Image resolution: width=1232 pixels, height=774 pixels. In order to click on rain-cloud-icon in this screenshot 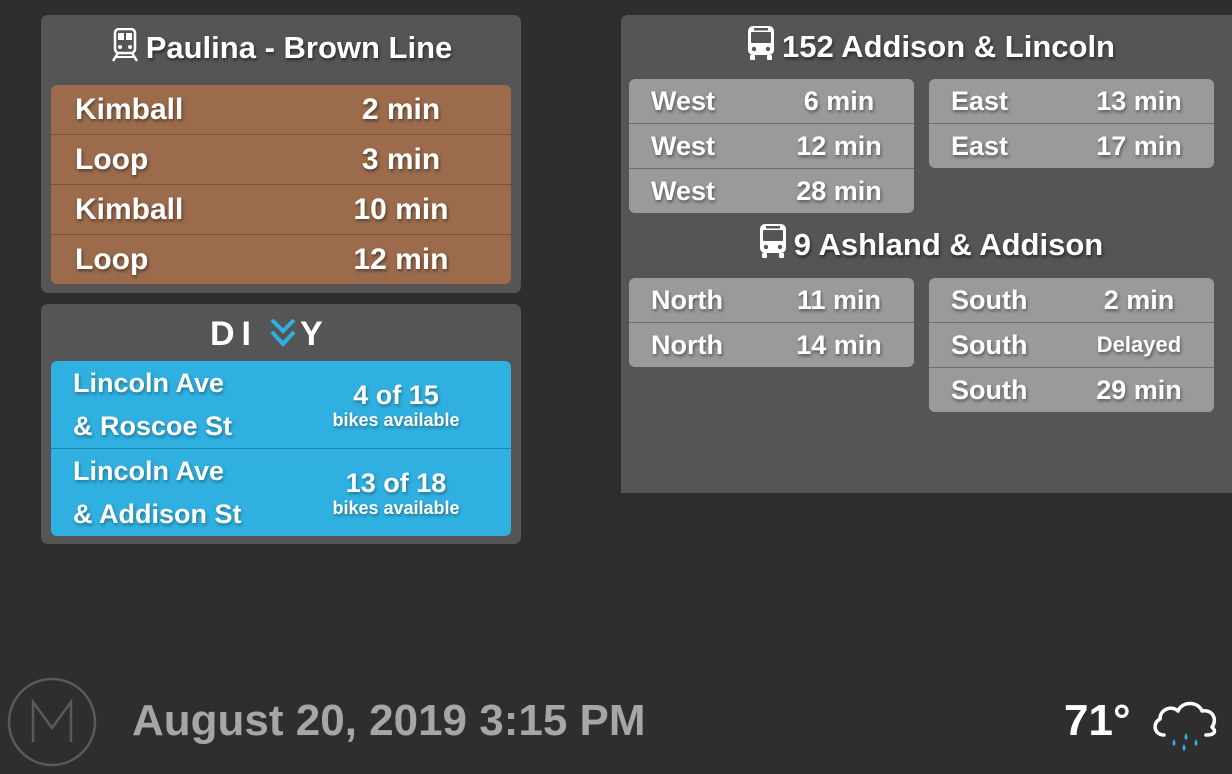, I will do `click(1185, 727)`.